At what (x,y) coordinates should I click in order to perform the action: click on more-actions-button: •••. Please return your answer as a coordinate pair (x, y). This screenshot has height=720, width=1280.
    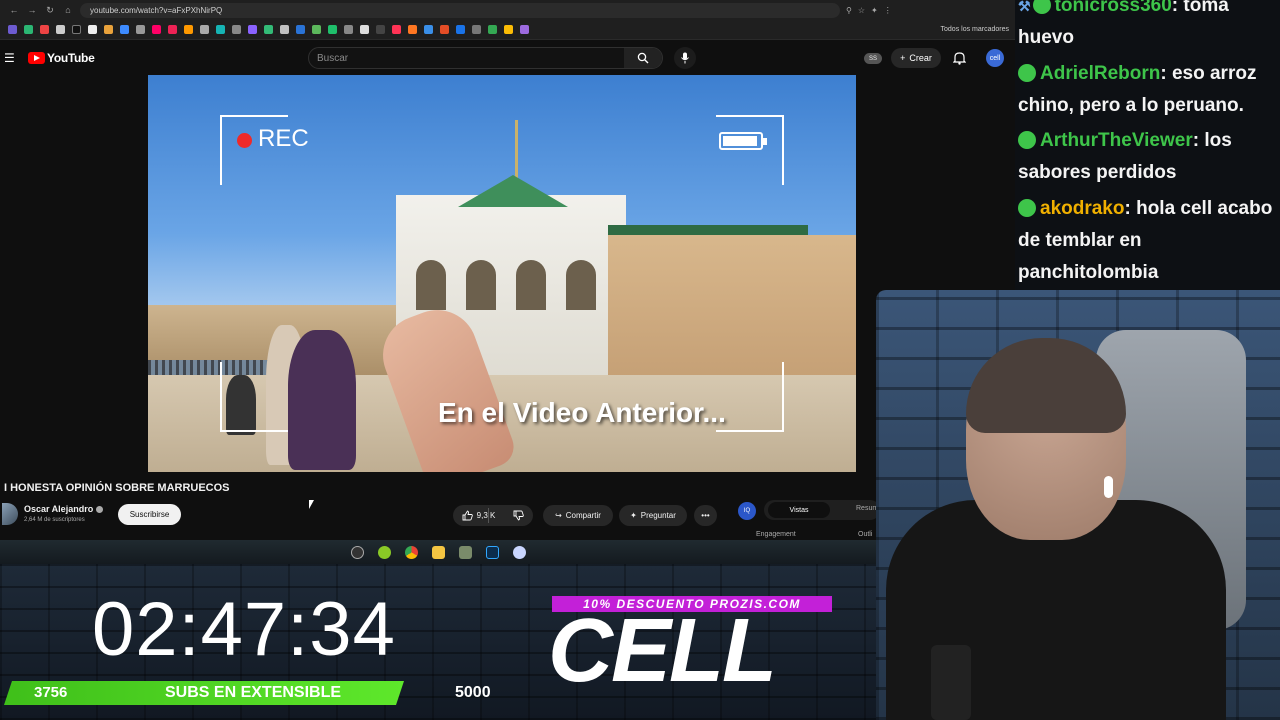
    Looking at the image, I should click on (705, 515).